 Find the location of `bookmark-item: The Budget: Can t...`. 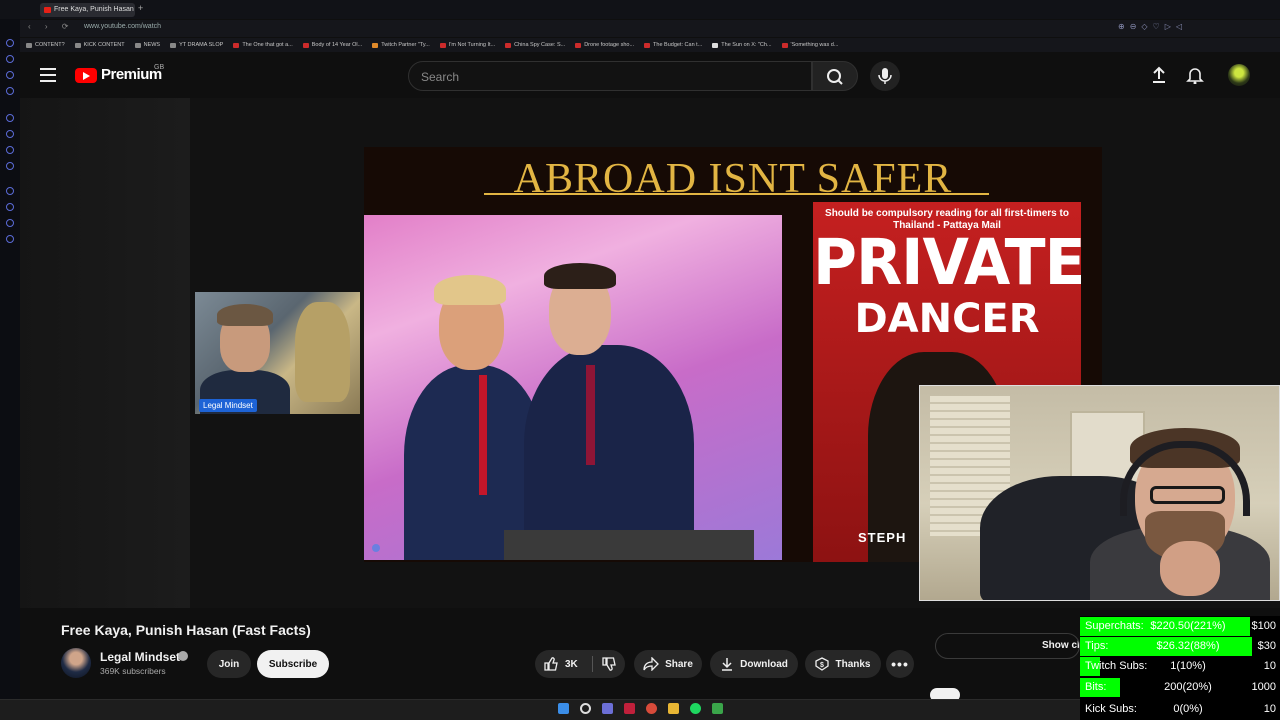

bookmark-item: The Budget: Can t... is located at coordinates (673, 45).